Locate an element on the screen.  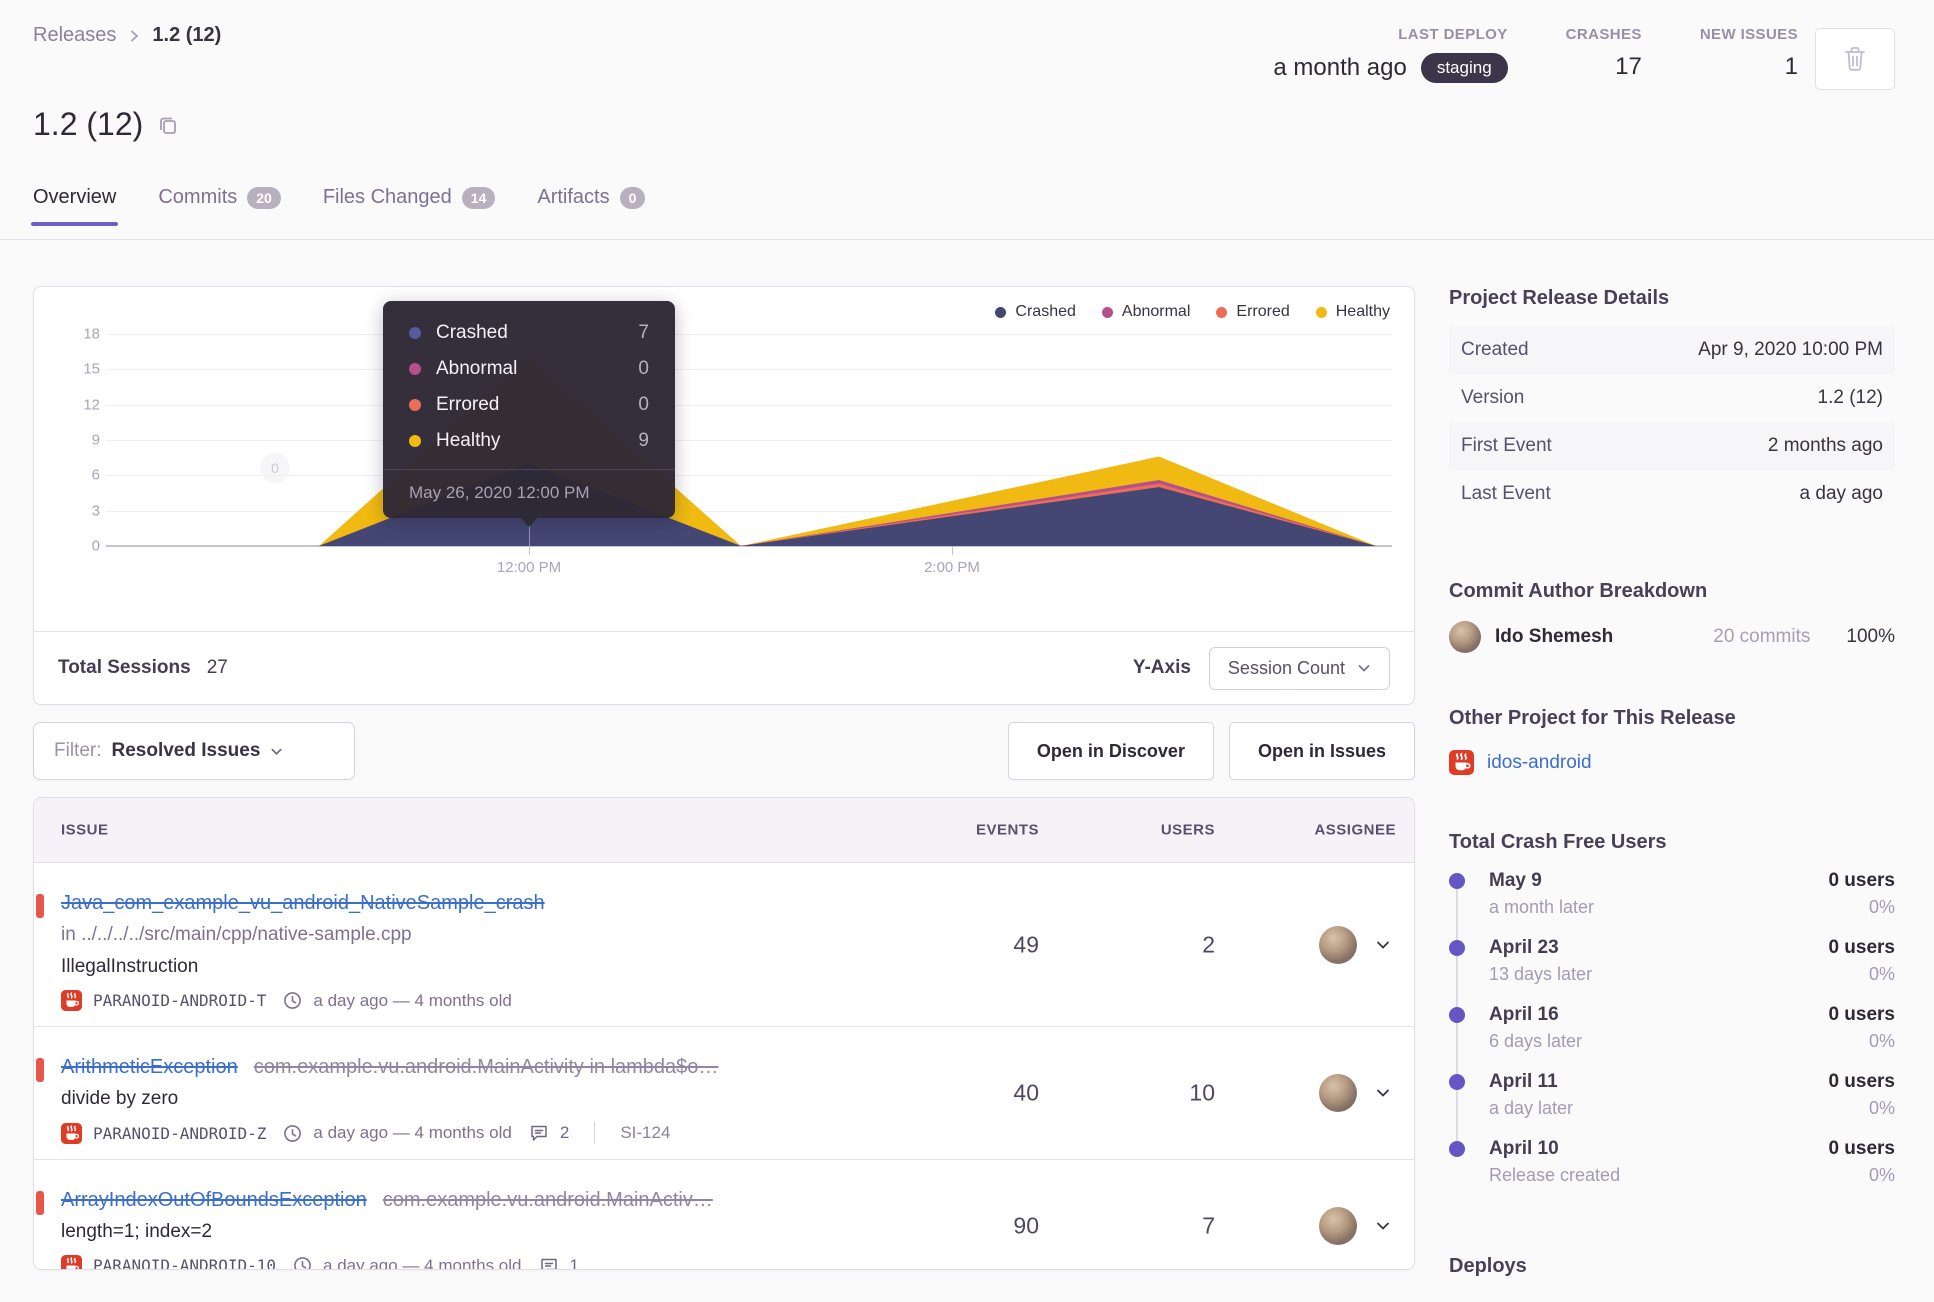
y-axis-selected-value: Session Count is located at coordinates (1286, 667).